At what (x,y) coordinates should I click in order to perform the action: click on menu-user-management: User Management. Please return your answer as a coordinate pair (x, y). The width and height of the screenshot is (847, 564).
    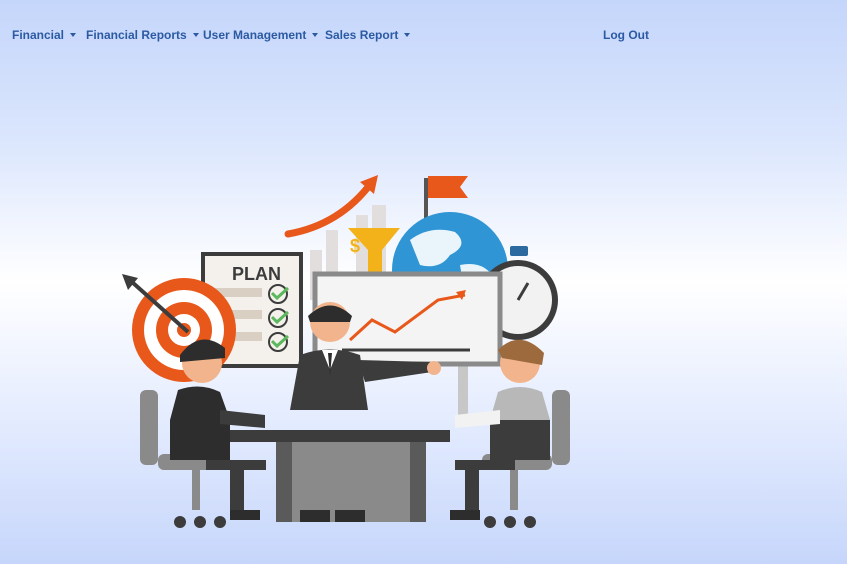
    Looking at the image, I should click on (261, 35).